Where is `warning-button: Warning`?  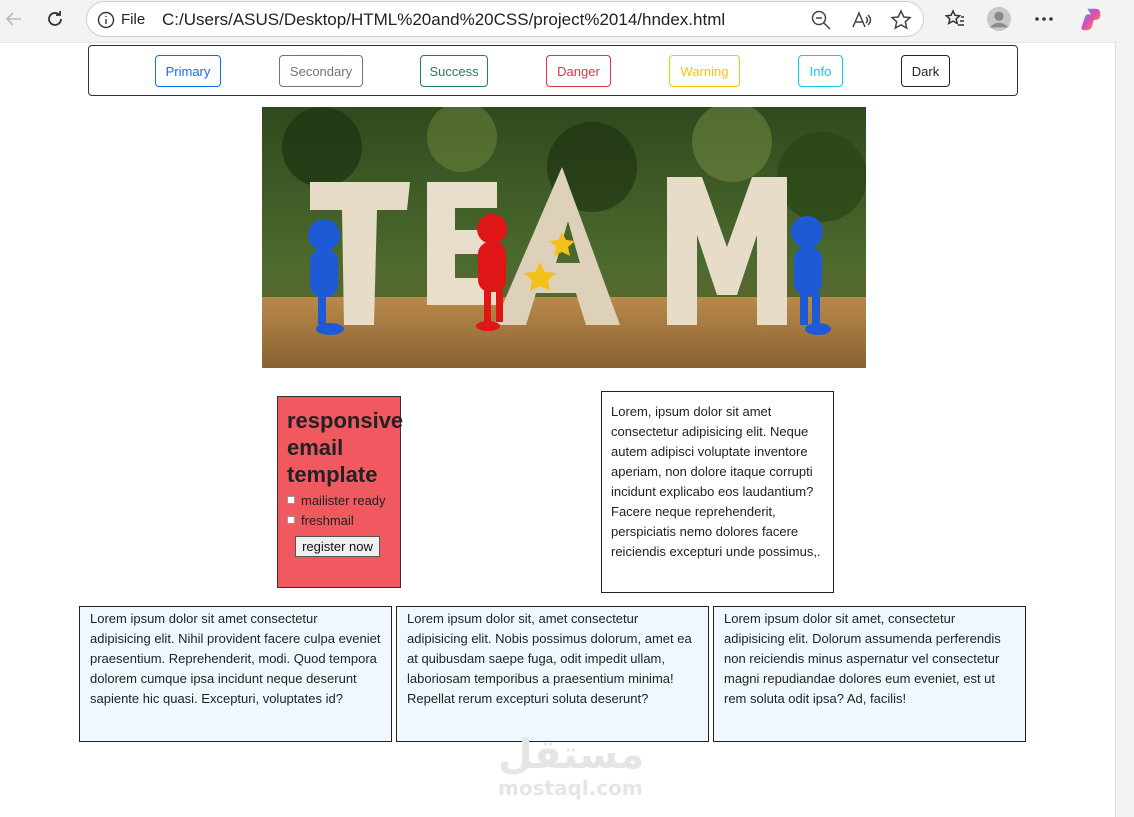 warning-button: Warning is located at coordinates (704, 71).